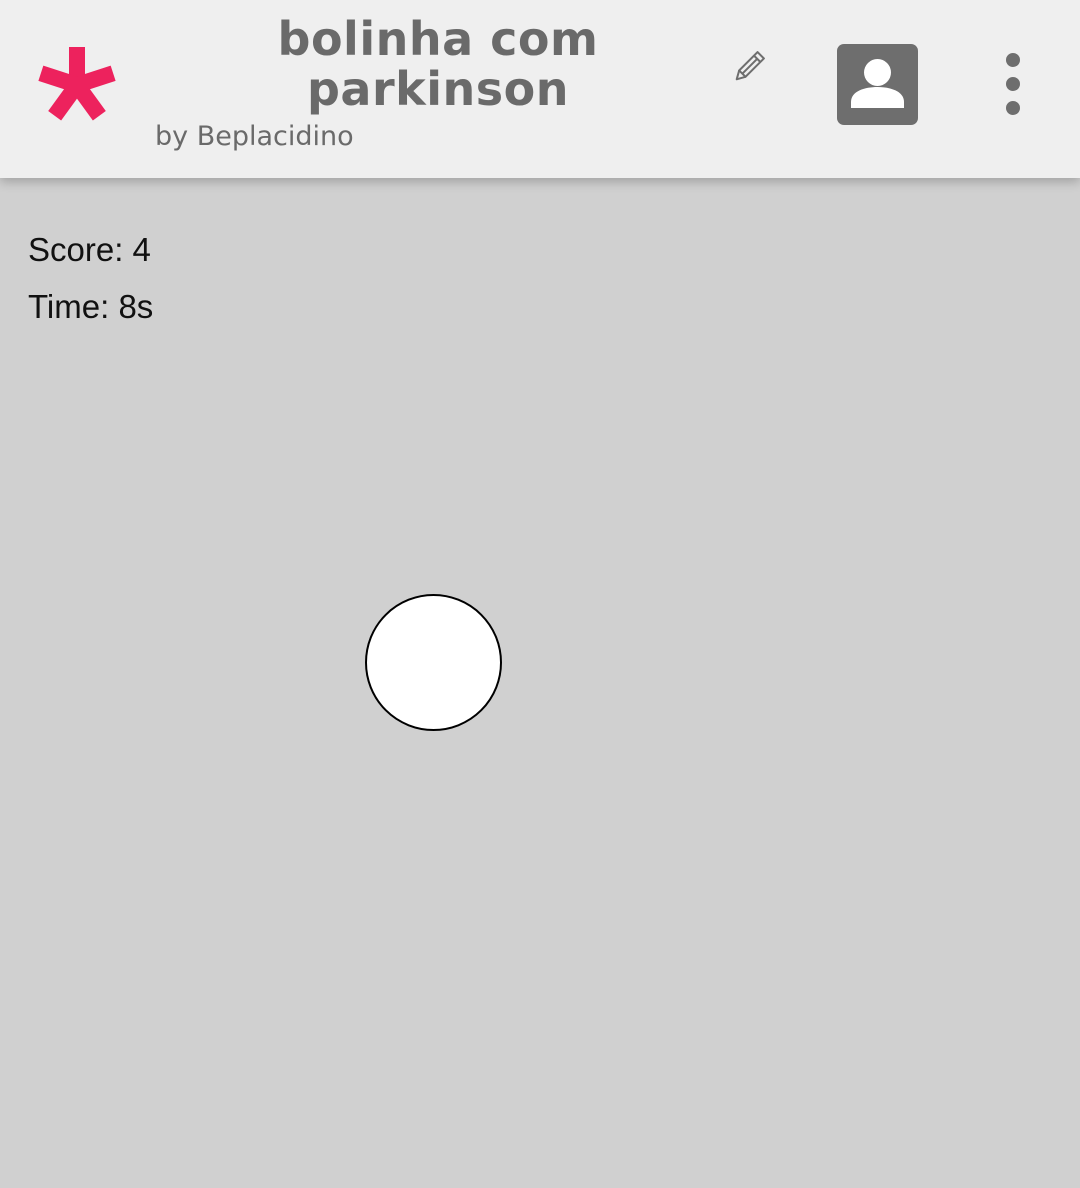 The image size is (1080, 1188). I want to click on sketch-title: bolinha com parkinson, so click(438, 64).